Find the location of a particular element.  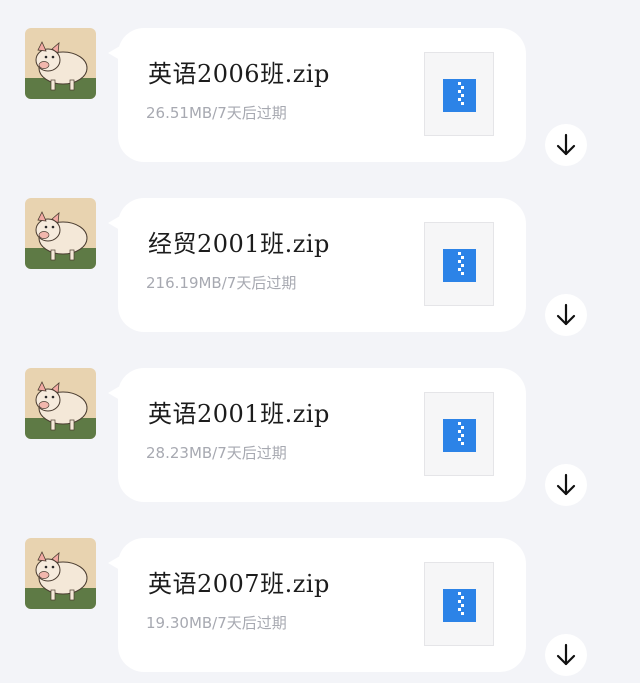

file-message-bubble: 英语2007班.zip 19.30MB/7天后过期 is located at coordinates (322, 605).